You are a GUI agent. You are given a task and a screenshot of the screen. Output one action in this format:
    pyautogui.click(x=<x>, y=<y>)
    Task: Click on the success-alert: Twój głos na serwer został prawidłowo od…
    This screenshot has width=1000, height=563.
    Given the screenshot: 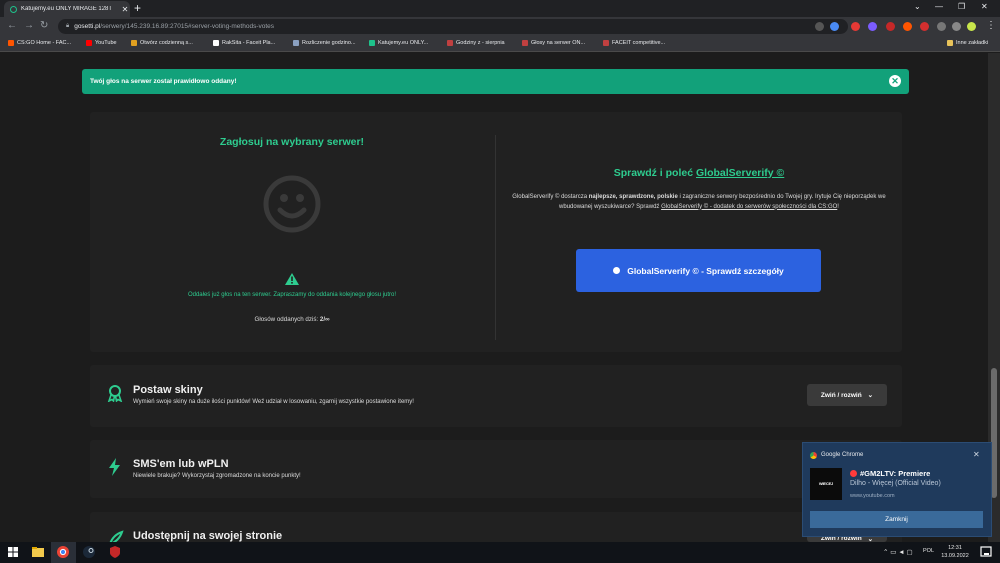 What is the action you would take?
    pyautogui.click(x=495, y=81)
    